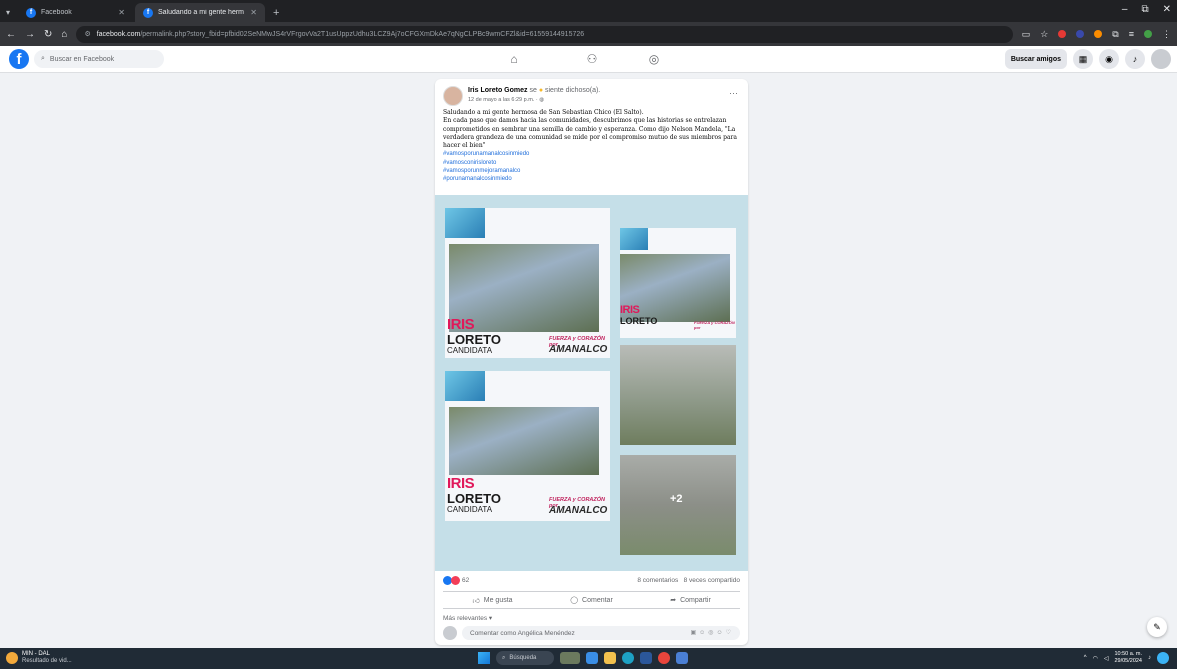  I want to click on windows-start-icon, so click(484, 658).